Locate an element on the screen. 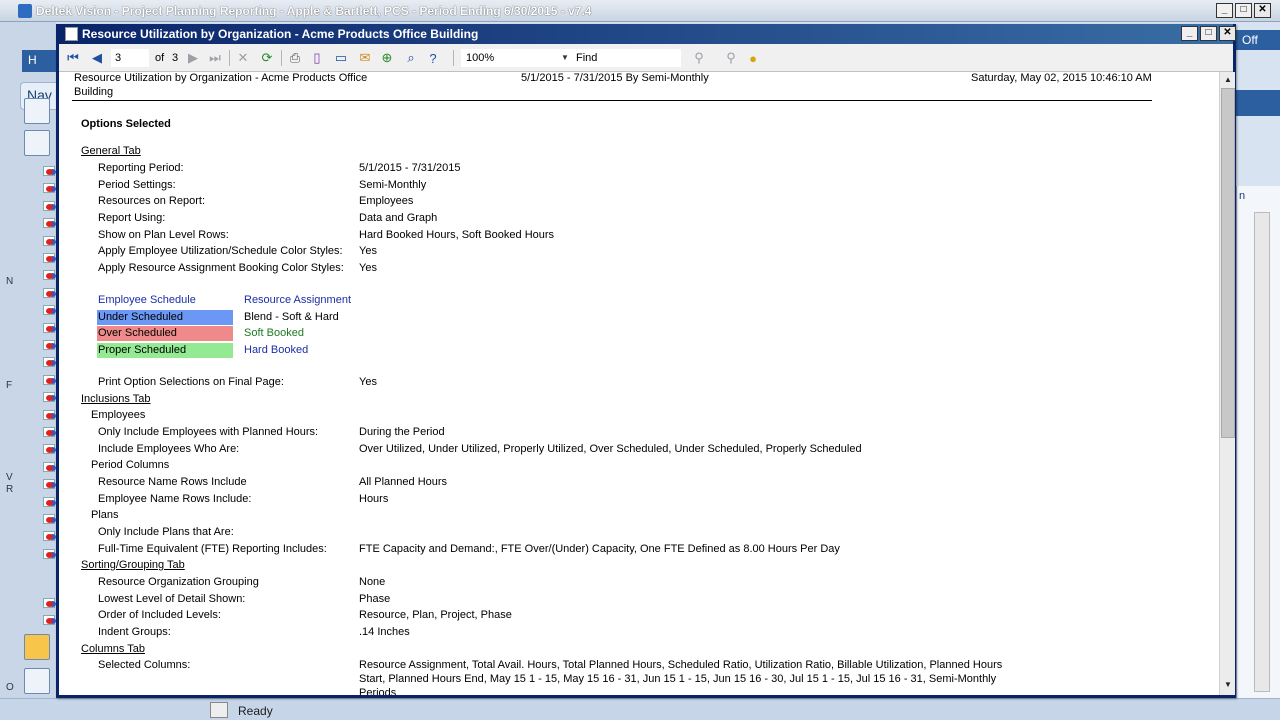 The width and height of the screenshot is (1280, 720). page-setup-icon: ▯ is located at coordinates (317, 58).